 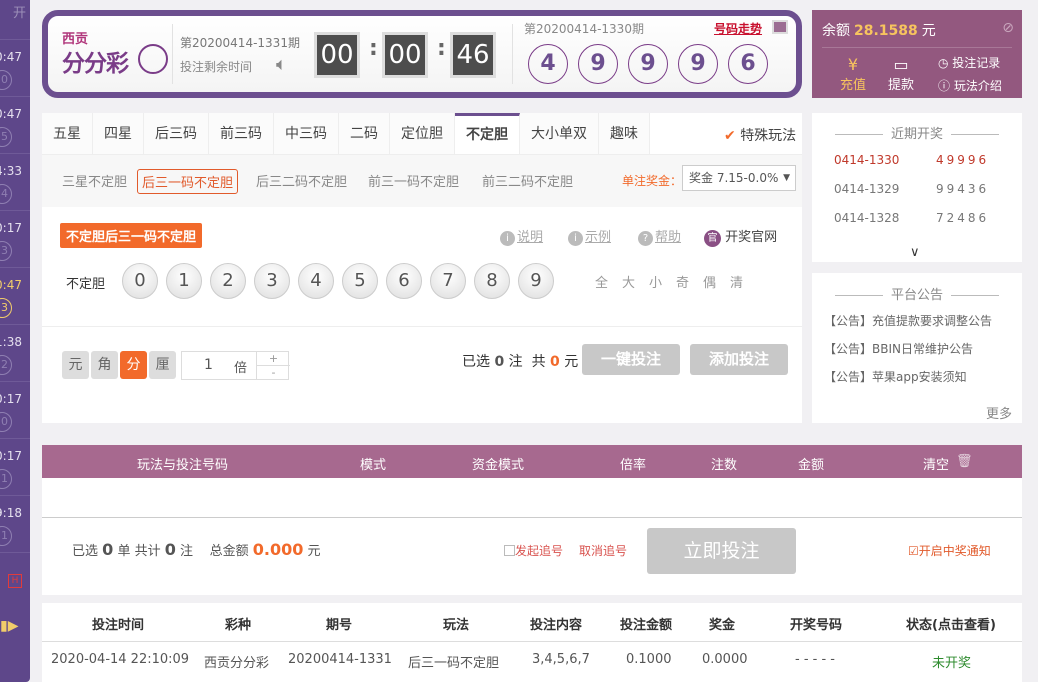 I want to click on speaker-icon: 🔈︎, so click(x=281, y=64).